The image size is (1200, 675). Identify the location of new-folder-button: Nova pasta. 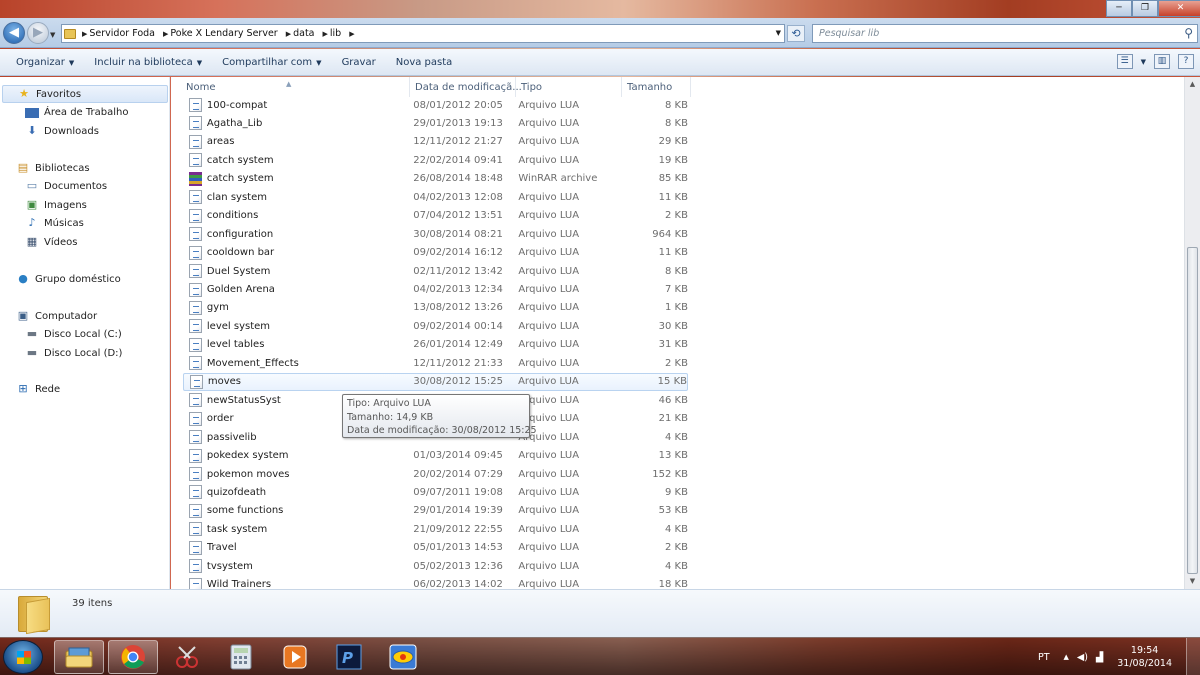
(424, 62).